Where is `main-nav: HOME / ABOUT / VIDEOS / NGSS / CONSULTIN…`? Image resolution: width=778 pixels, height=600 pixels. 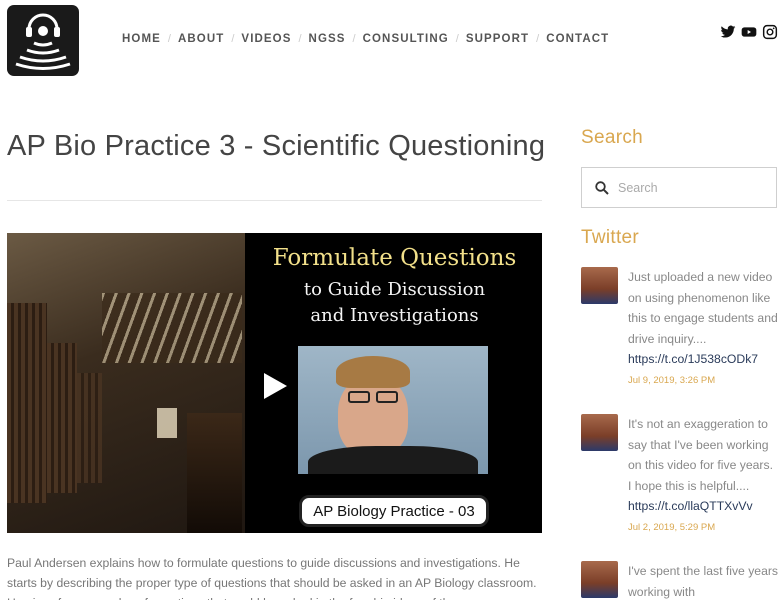 main-nav: HOME / ABOUT / VIDEOS / NGSS / CONSULTIN… is located at coordinates (365, 39).